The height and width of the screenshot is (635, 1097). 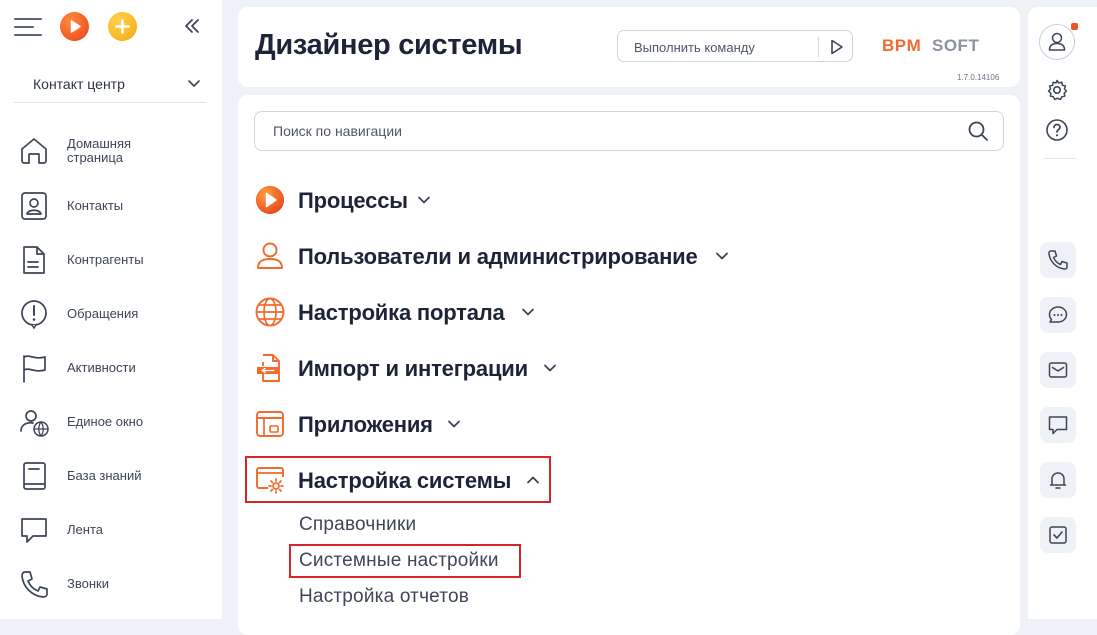 I want to click on subitem-report-setup: Настройка отчетов, so click(x=384, y=597).